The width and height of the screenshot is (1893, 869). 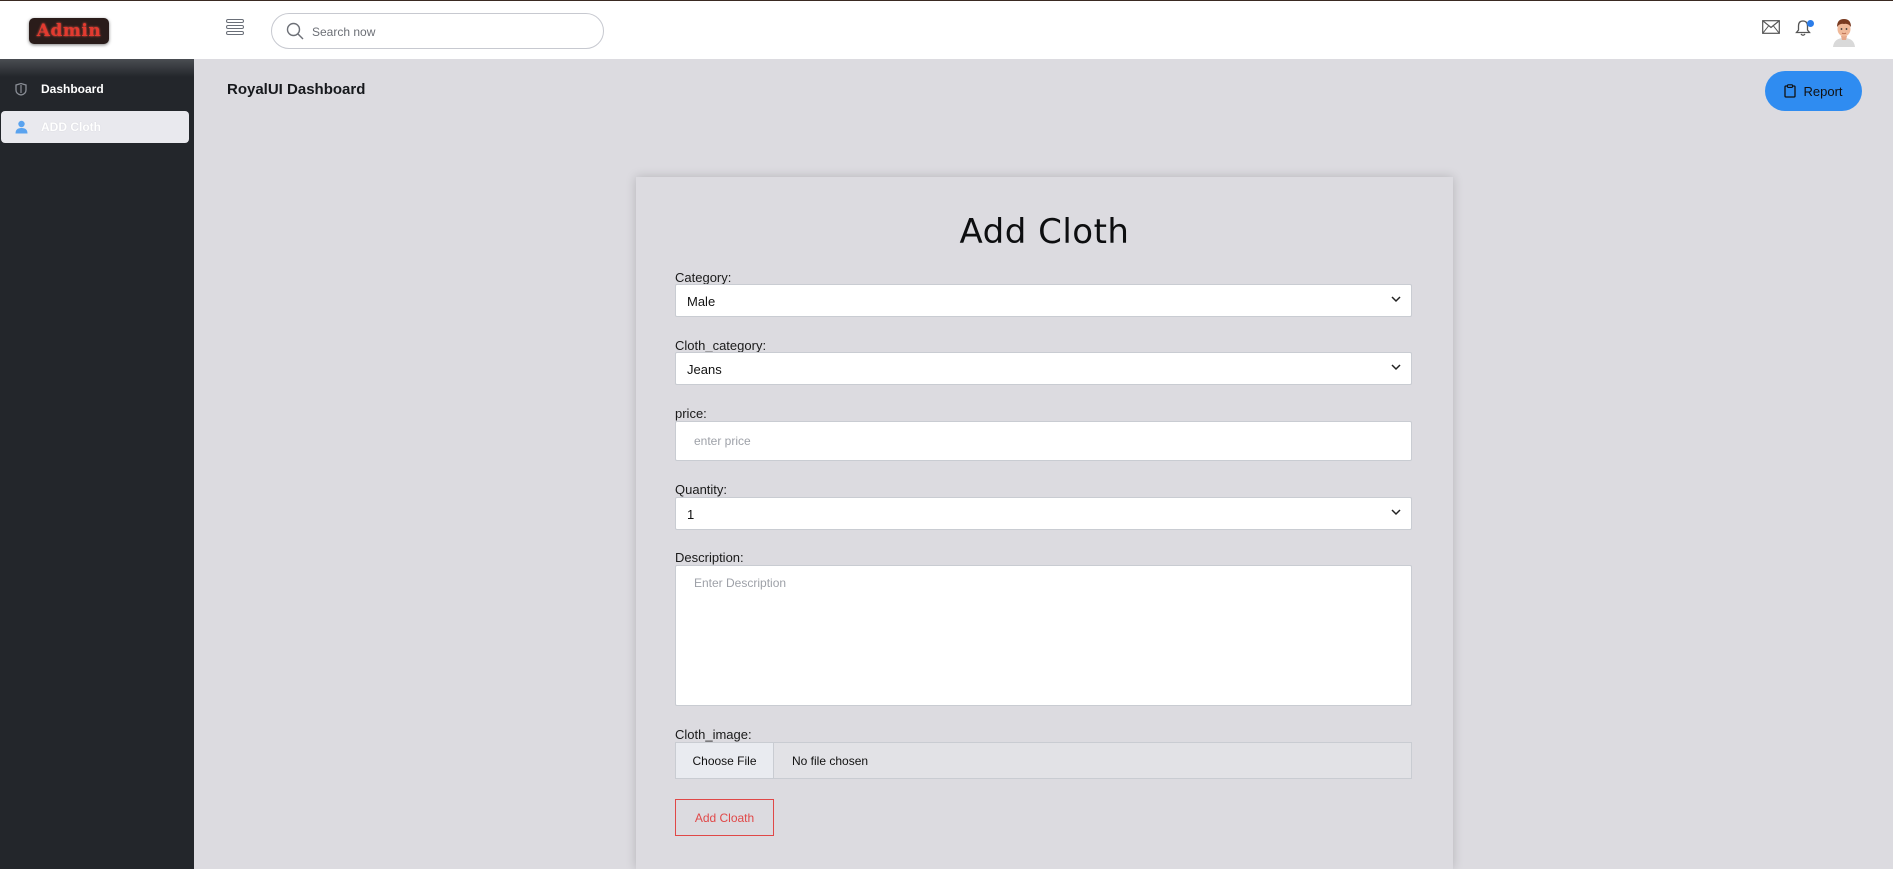 I want to click on file-status-text: No file chosen, so click(x=830, y=760).